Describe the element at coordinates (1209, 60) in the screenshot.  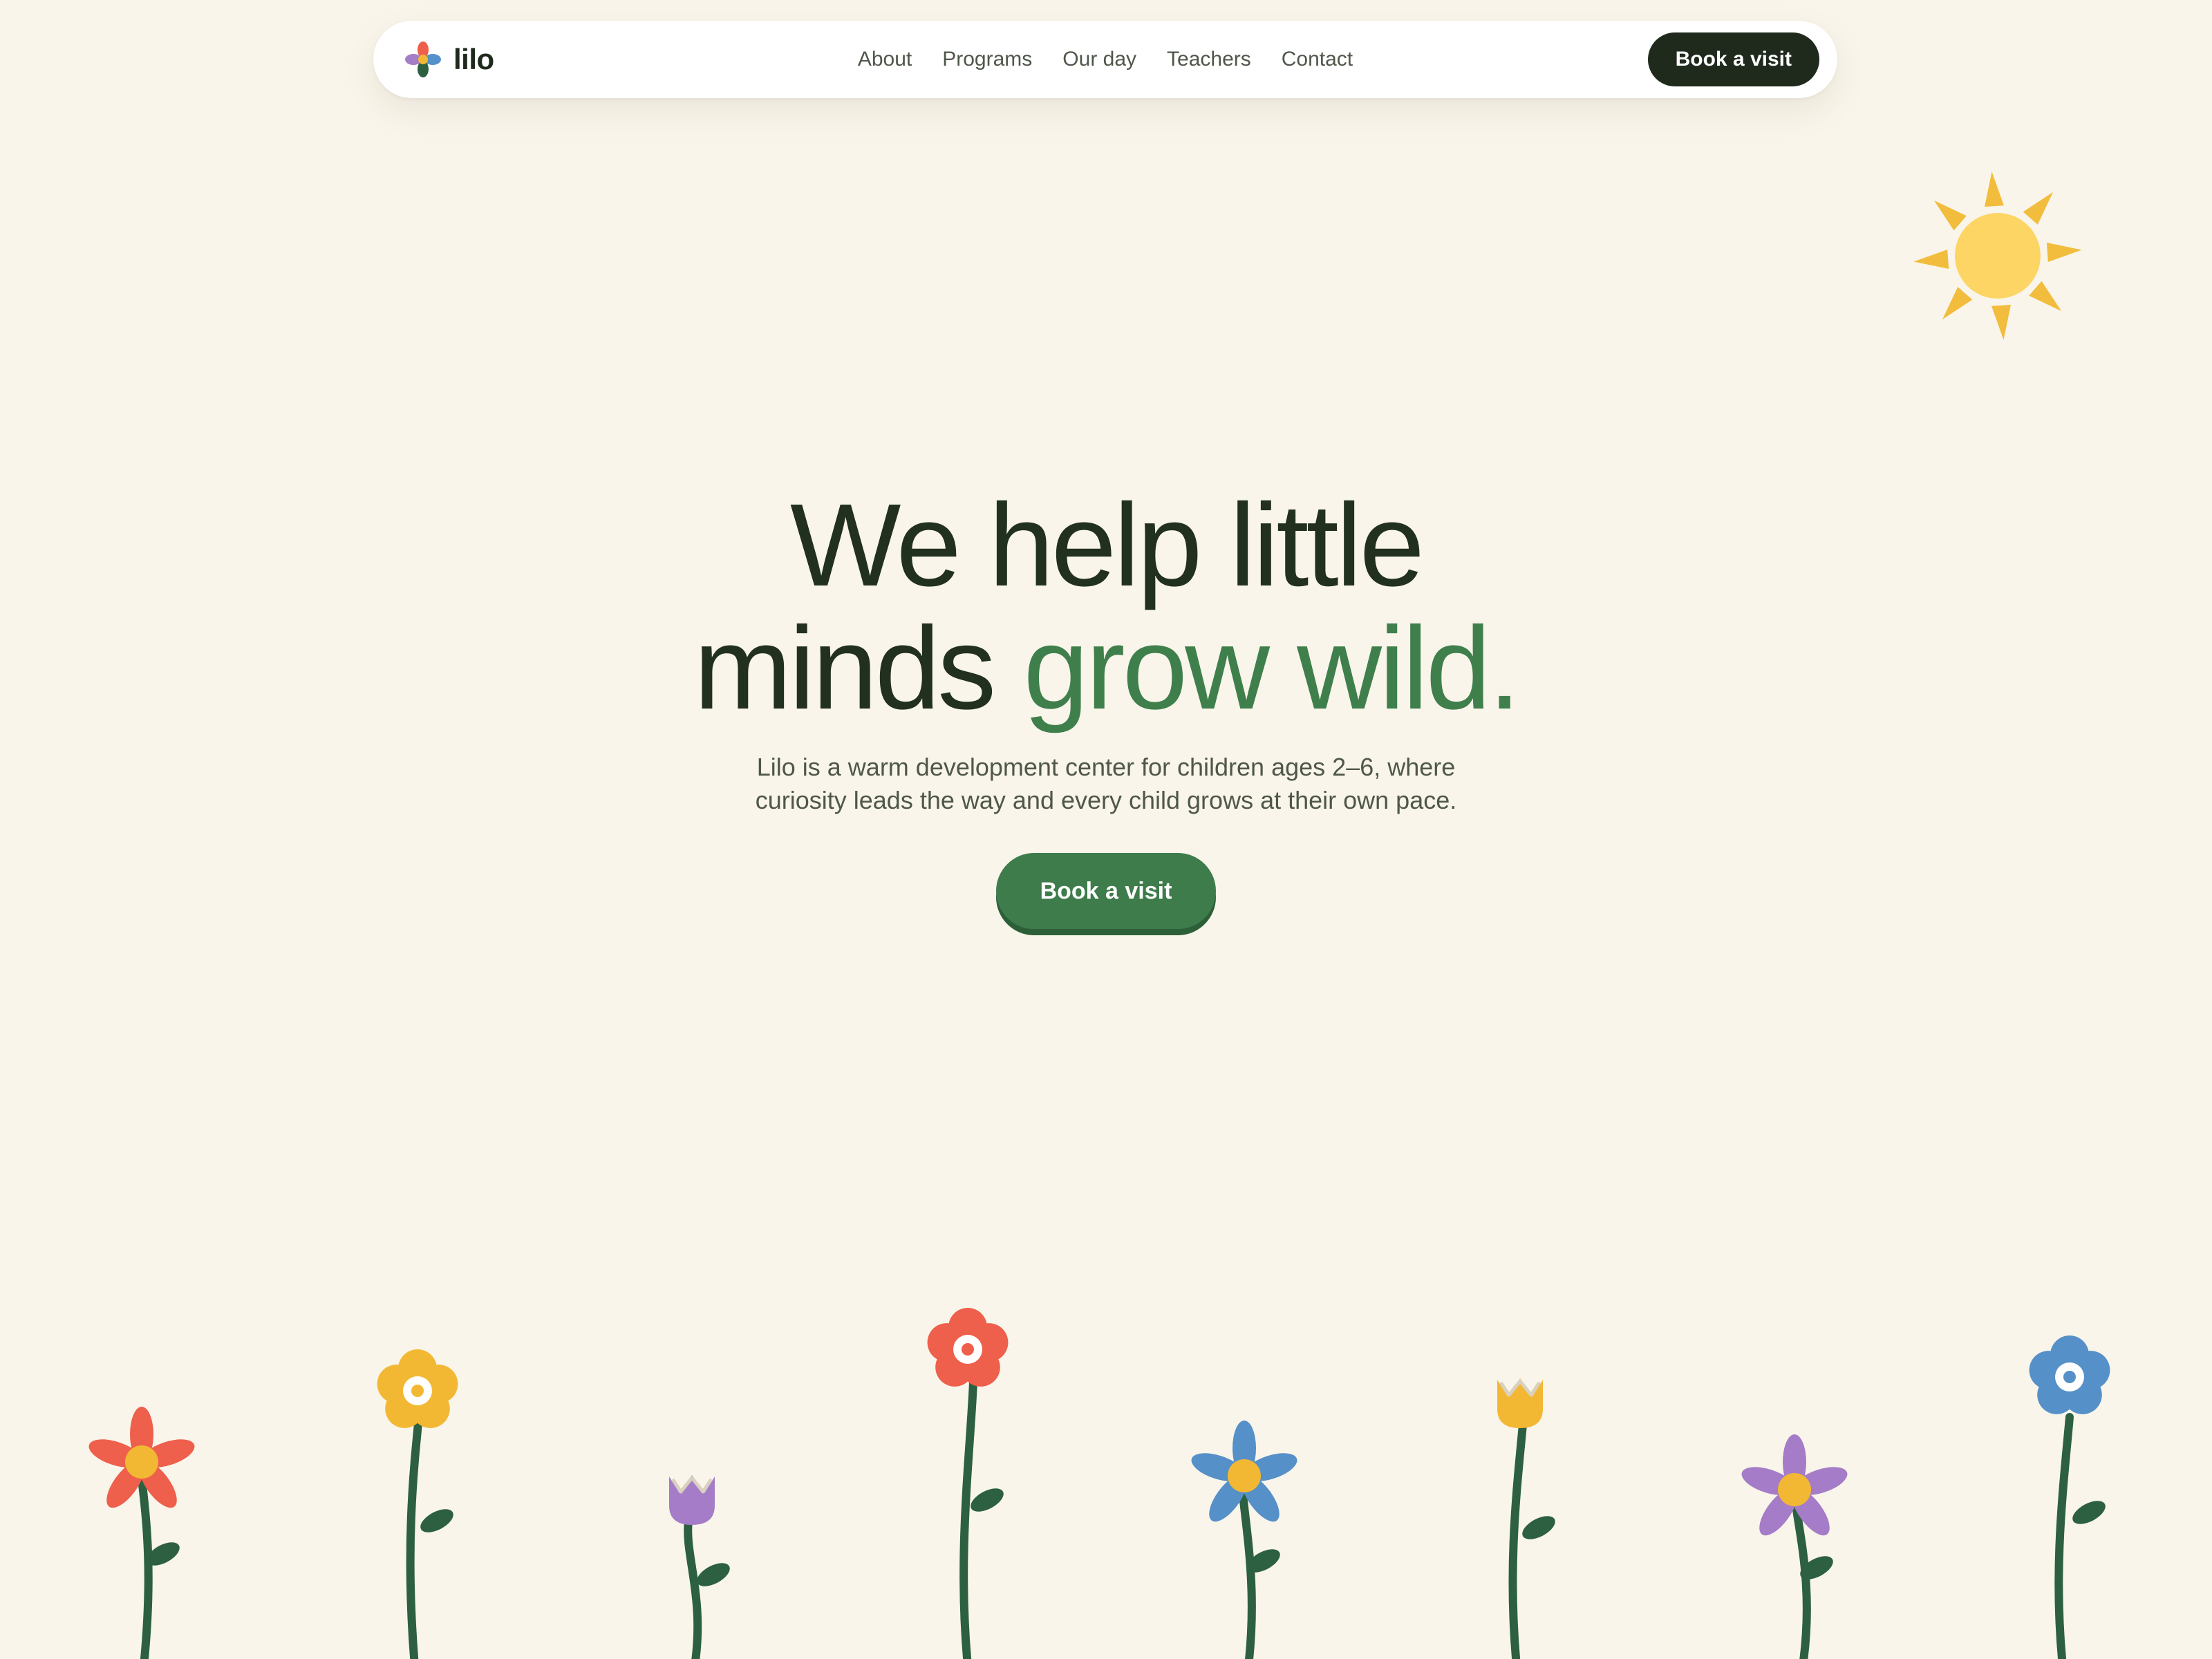
I see `nav-link-teachers: Teachers` at that location.